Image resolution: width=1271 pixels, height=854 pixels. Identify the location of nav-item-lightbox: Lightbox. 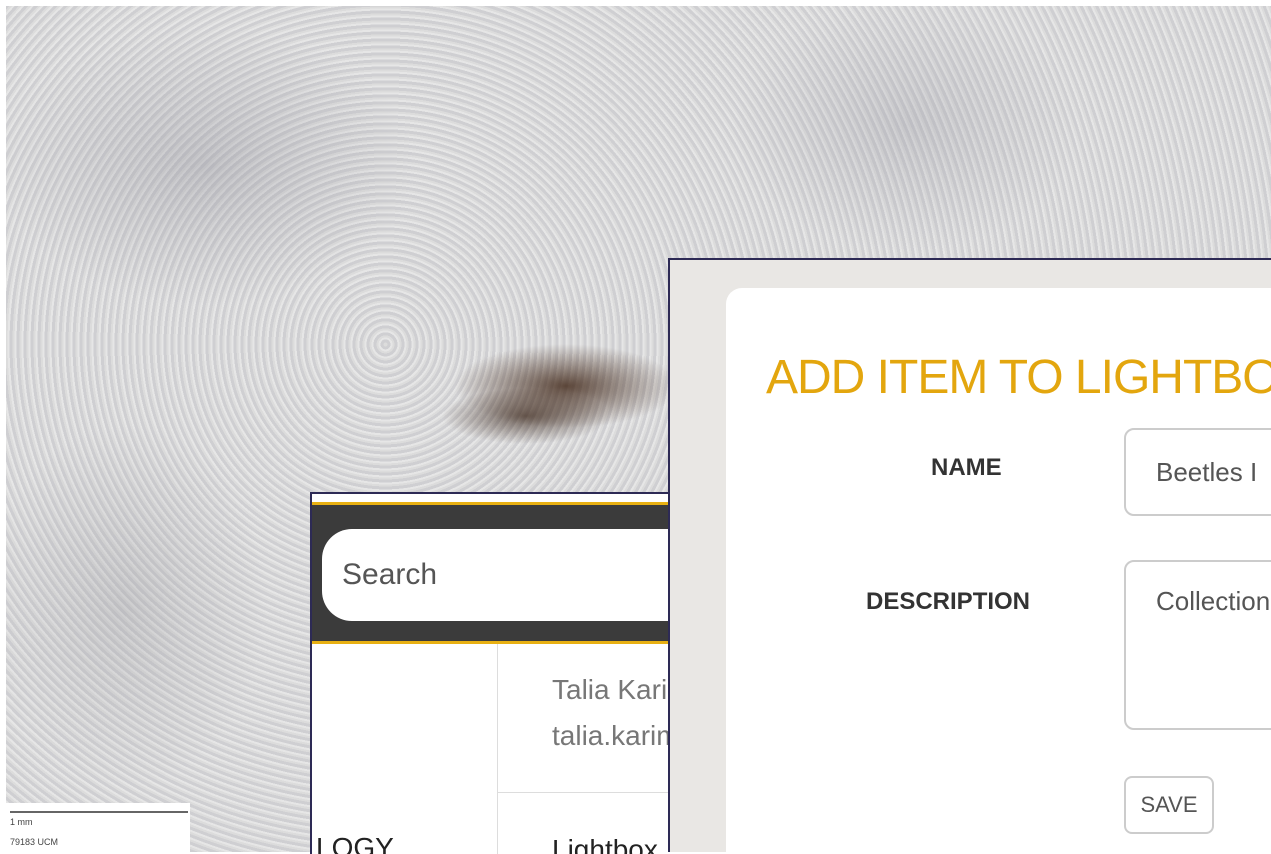
(605, 844).